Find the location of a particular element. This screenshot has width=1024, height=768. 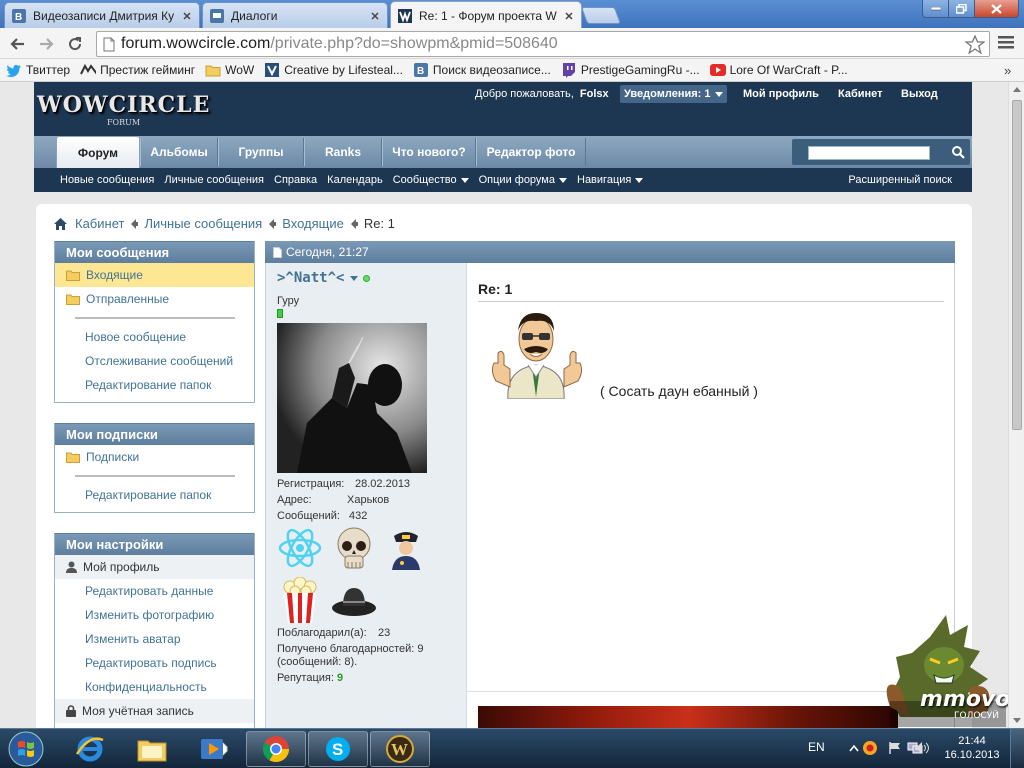

action-center-flag-icon is located at coordinates (895, 748).